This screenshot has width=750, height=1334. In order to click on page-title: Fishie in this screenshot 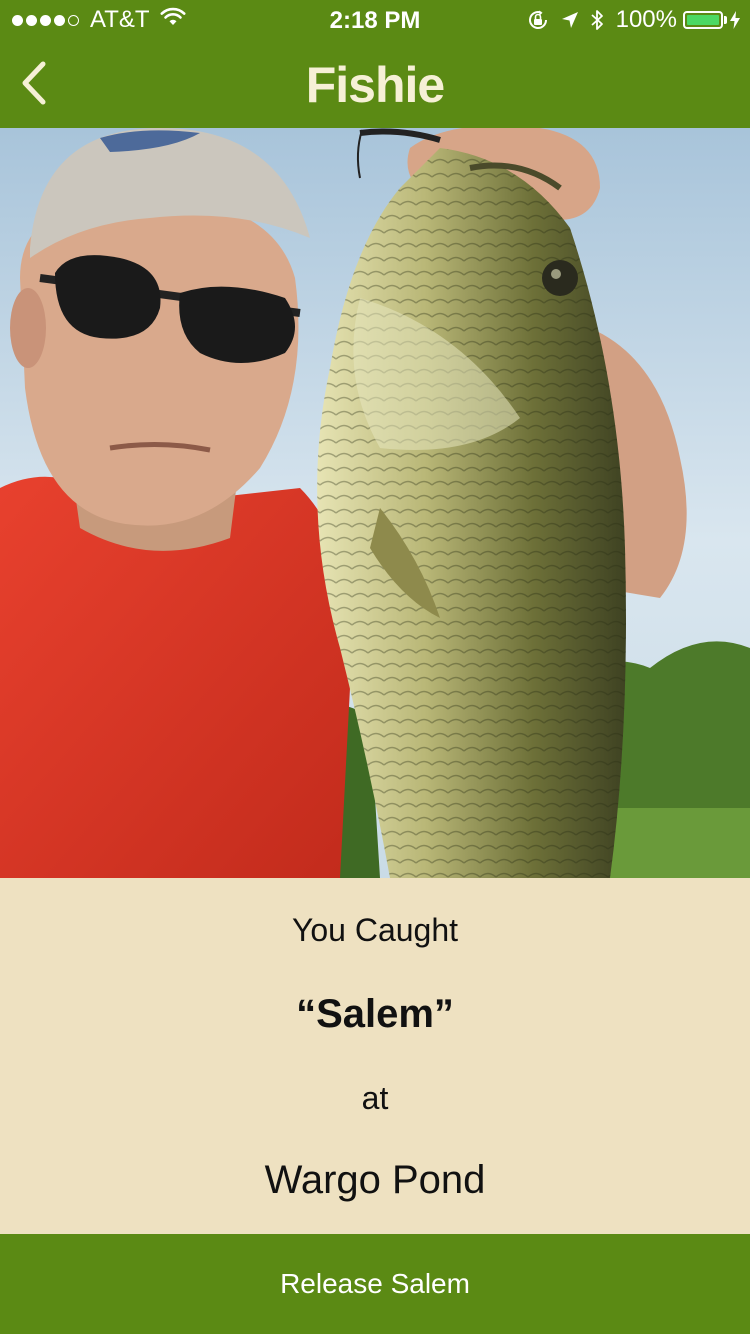, I will do `click(375, 85)`.